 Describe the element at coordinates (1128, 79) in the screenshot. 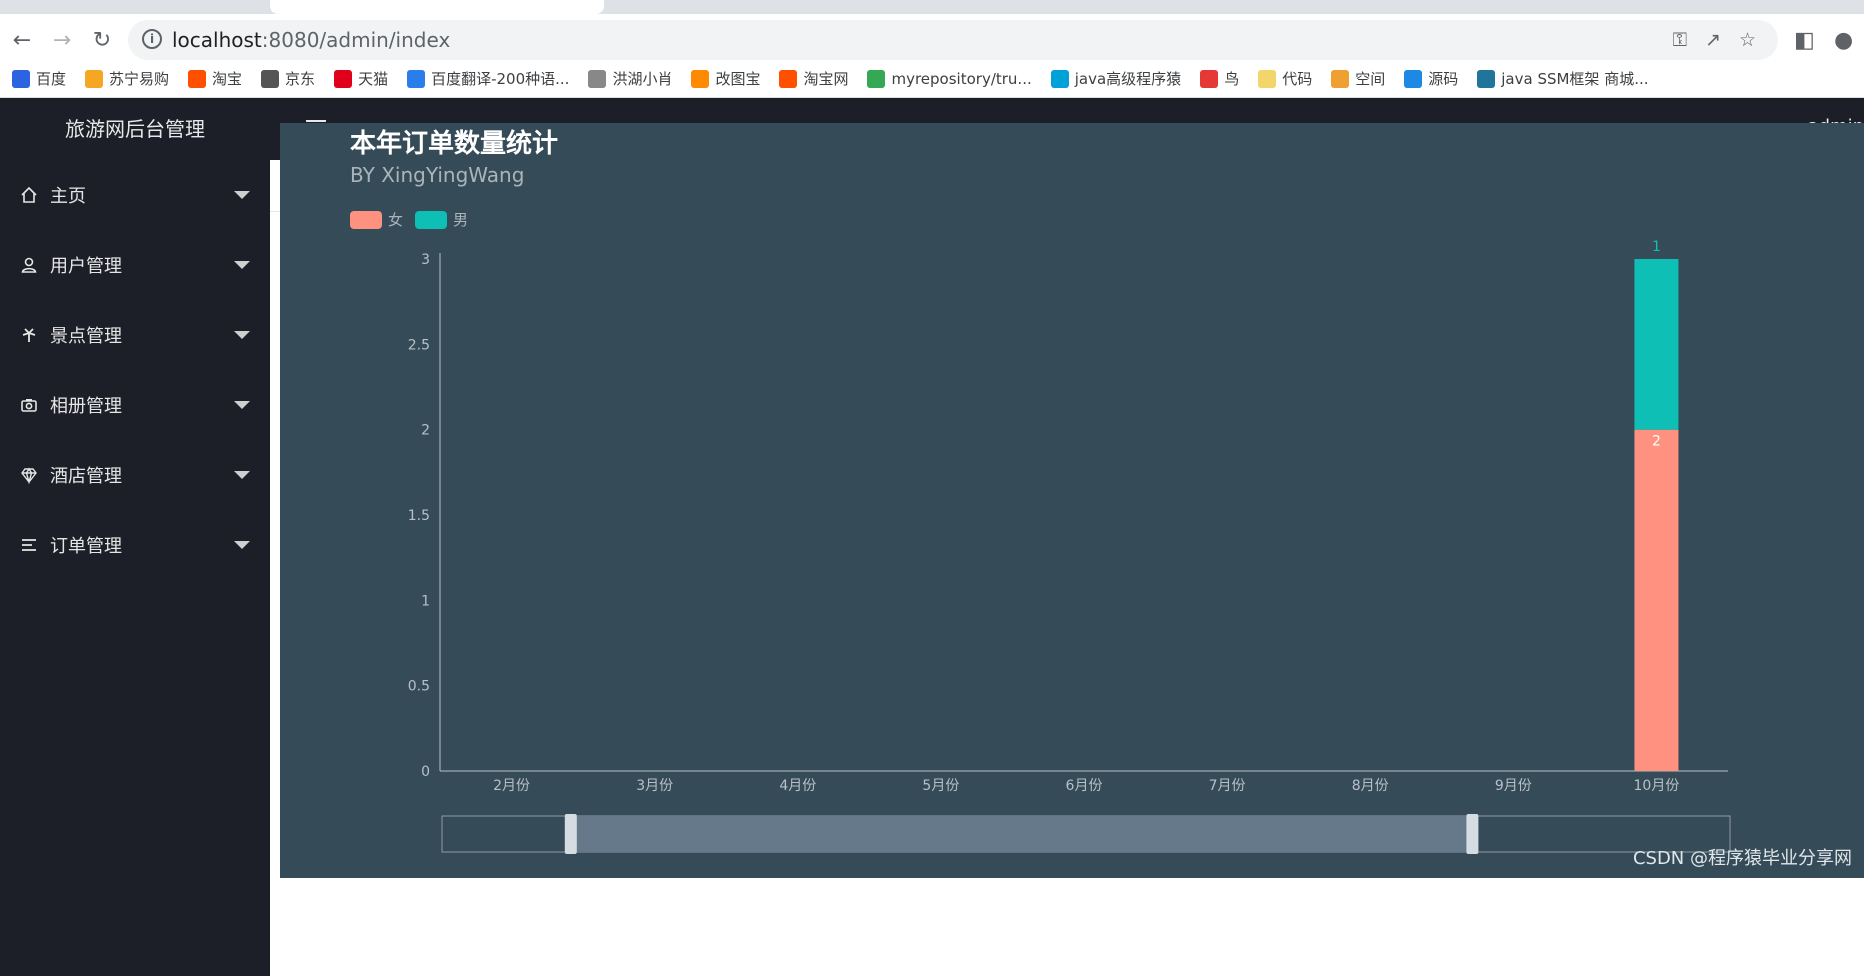

I see `bookmark-label: java高级程序猿` at that location.